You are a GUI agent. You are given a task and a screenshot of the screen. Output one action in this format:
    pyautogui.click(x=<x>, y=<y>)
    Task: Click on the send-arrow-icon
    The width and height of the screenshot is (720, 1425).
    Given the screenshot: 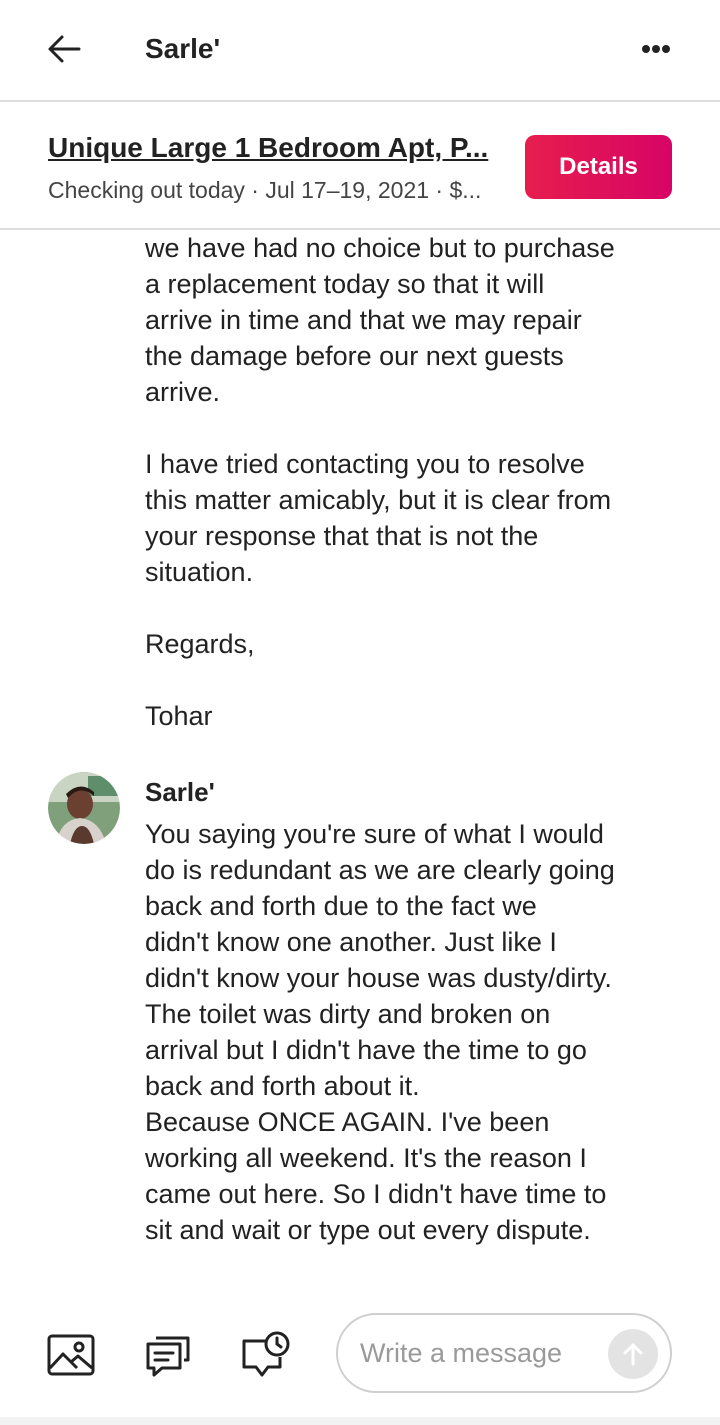 What is the action you would take?
    pyautogui.click(x=633, y=1354)
    